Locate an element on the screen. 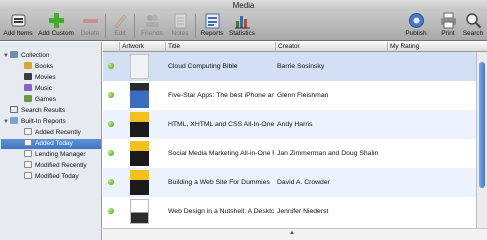  sidebar-item-search-results: Search Results is located at coordinates (55, 111).